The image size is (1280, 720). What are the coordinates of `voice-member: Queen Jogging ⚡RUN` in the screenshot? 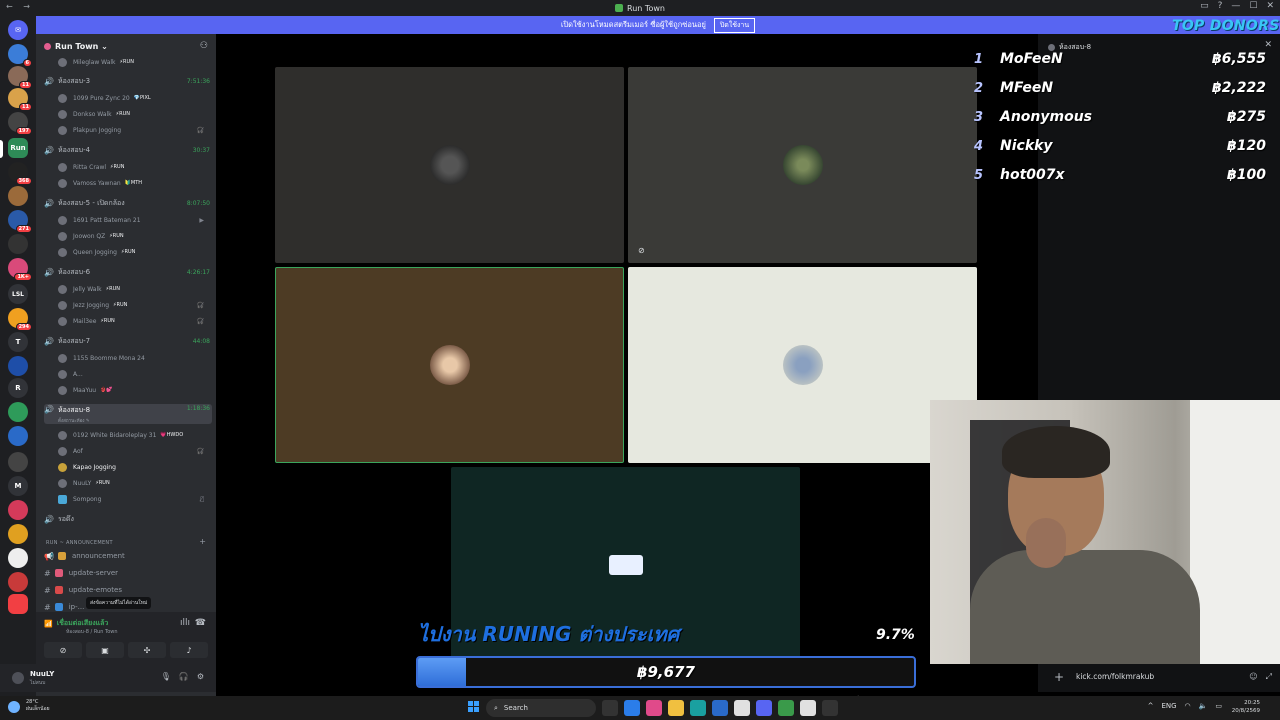 It's located at (133, 252).